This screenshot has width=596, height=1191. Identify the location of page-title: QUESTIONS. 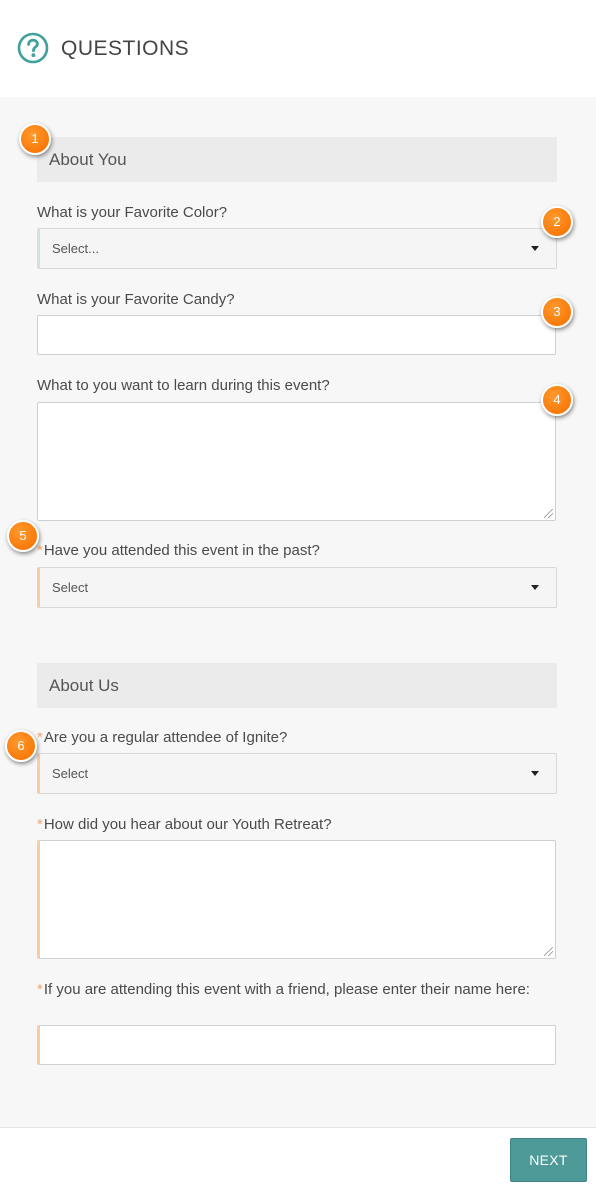
(125, 48).